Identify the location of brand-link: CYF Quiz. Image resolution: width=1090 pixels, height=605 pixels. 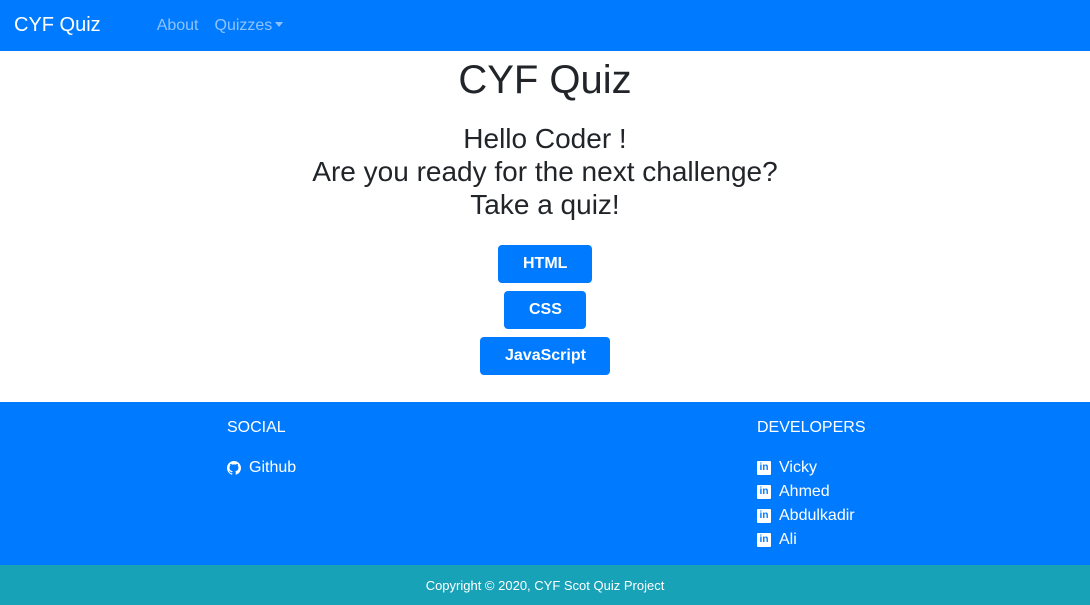
(57, 25).